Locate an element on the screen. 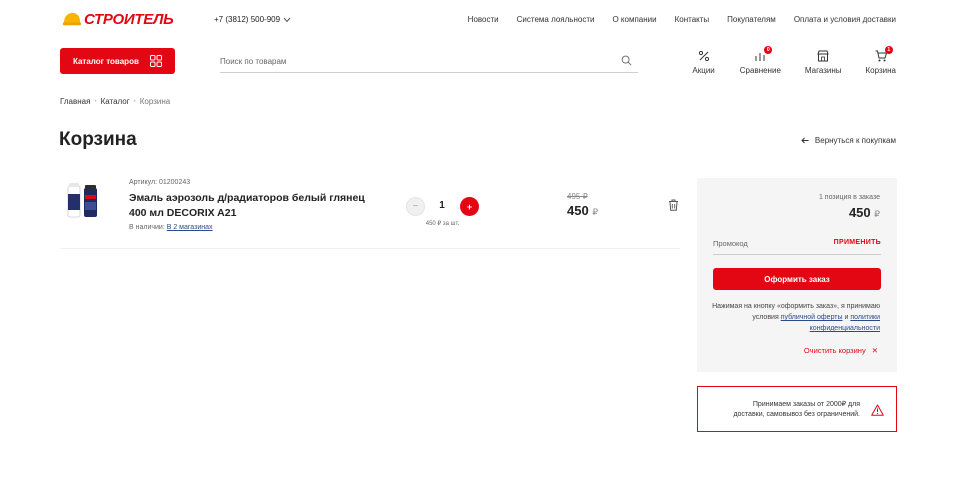  search-input is located at coordinates (429, 61).